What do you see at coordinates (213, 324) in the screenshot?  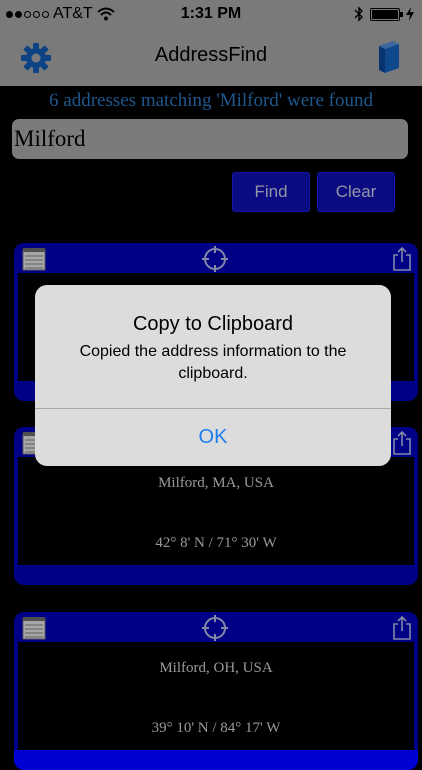 I see `alert-title: Copy to Clipboard` at bounding box center [213, 324].